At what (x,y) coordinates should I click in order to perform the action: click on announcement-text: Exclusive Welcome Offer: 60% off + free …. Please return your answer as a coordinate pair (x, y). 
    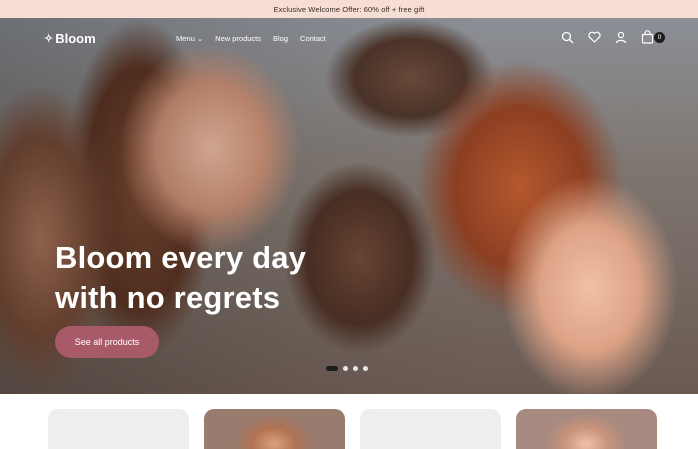
    Looking at the image, I should click on (349, 9).